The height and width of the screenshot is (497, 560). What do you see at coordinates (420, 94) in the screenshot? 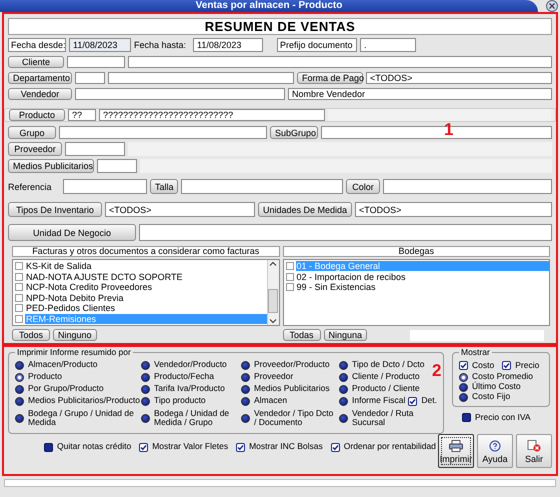
I see `input-field: Nombre Vendedor` at bounding box center [420, 94].